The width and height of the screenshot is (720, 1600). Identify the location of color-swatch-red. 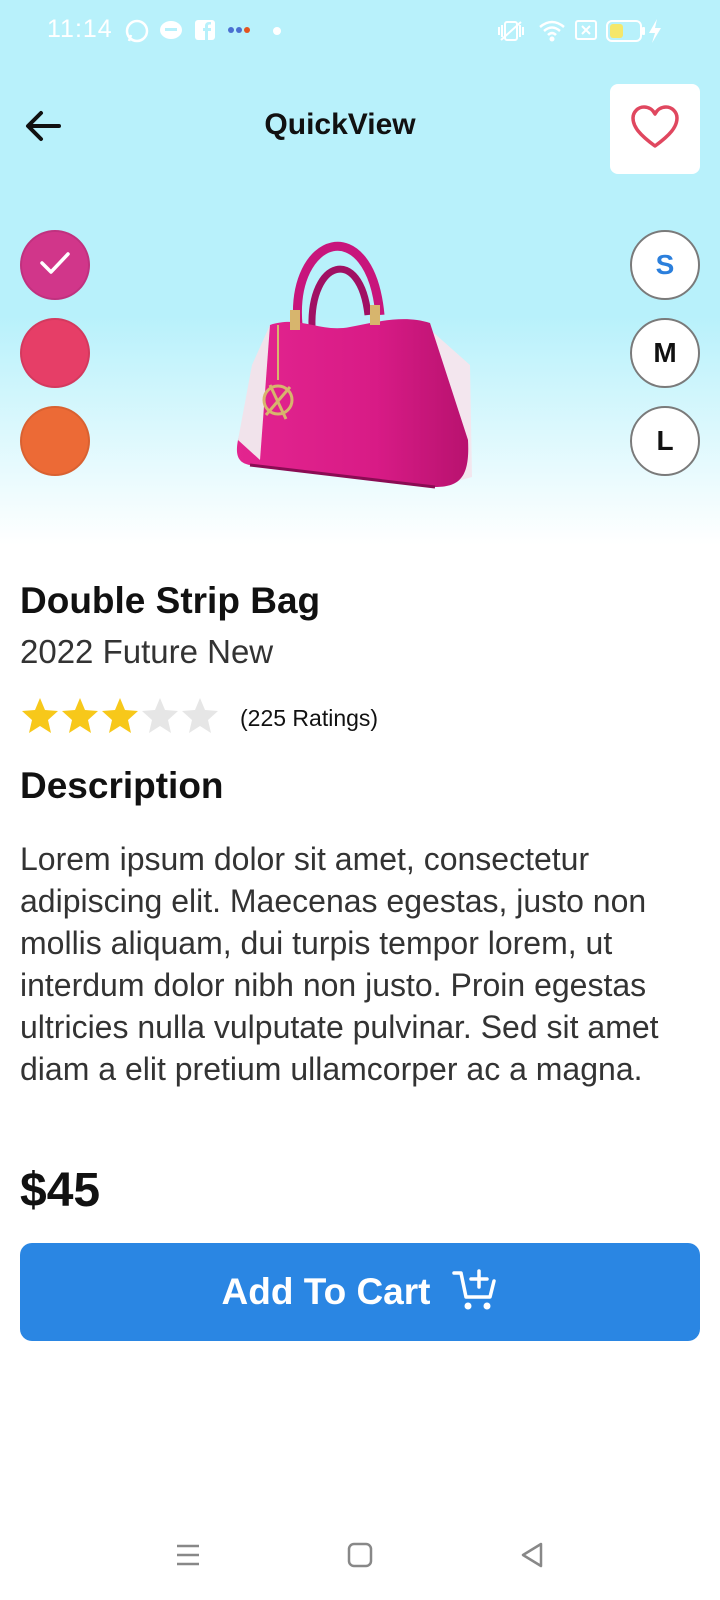
(55, 353).